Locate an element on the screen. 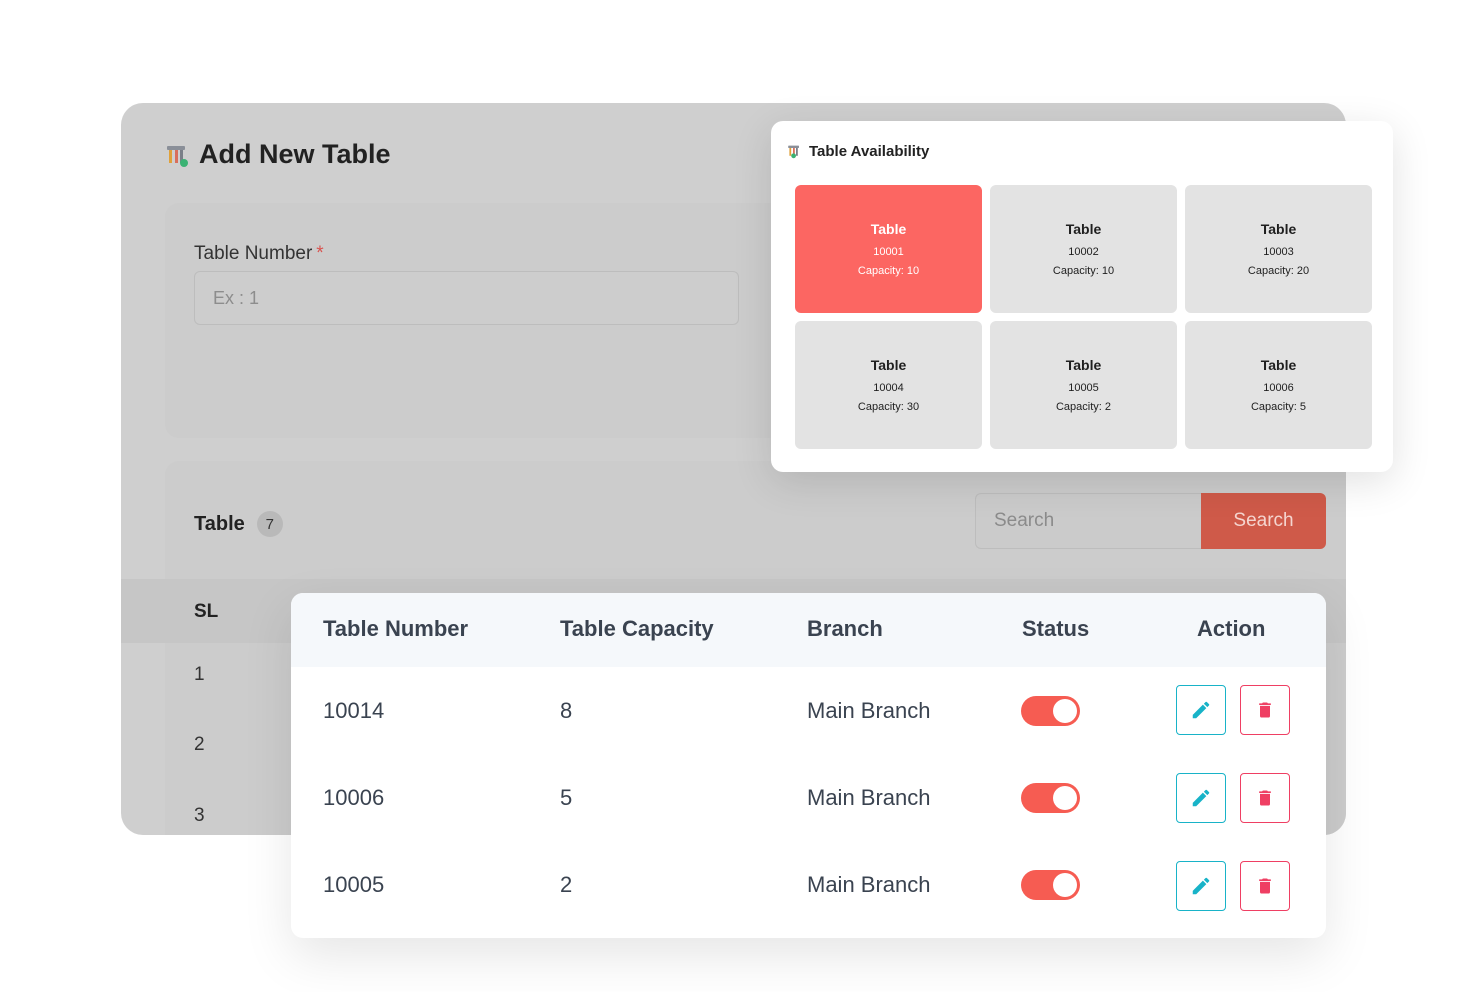 The image size is (1467, 992). tile-capacity: Capacity: 2 is located at coordinates (1083, 407).